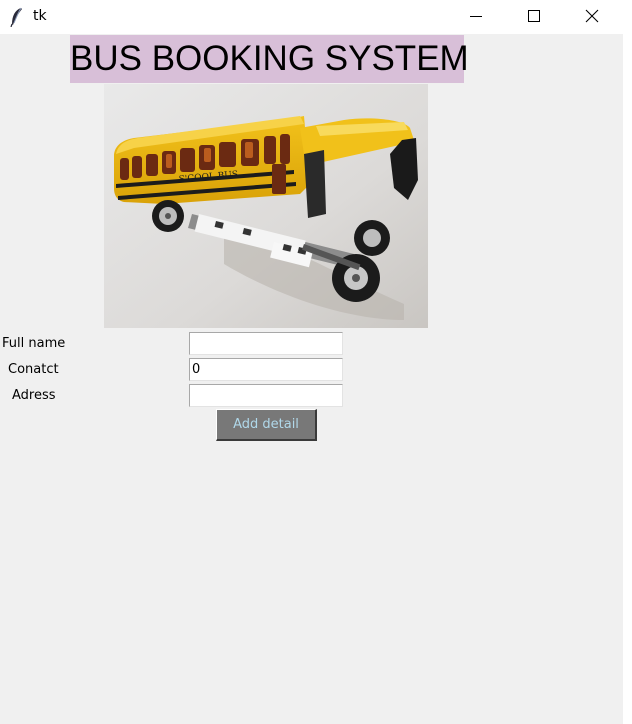 Image resolution: width=632 pixels, height=724 pixels. I want to click on address-label: Adress, so click(34, 395).